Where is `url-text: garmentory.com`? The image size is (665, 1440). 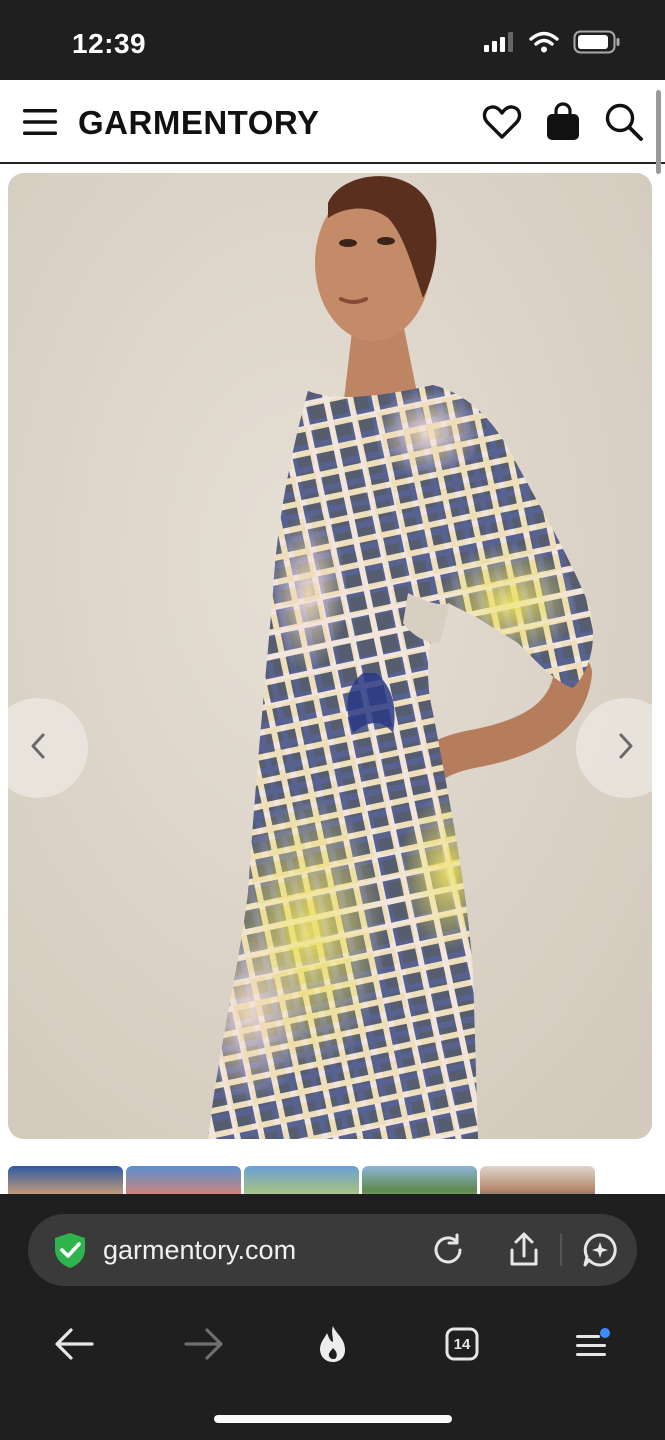 url-text: garmentory.com is located at coordinates (199, 1250).